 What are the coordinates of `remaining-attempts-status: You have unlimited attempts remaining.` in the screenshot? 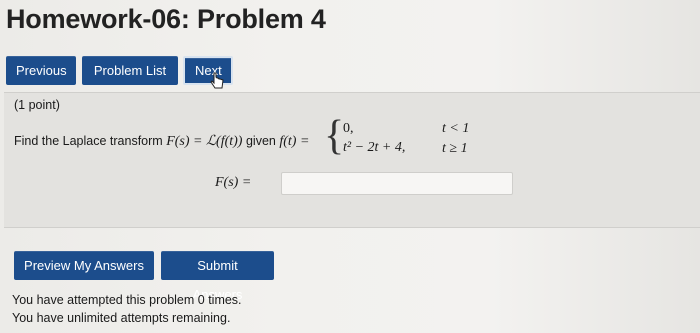 It's located at (121, 318).